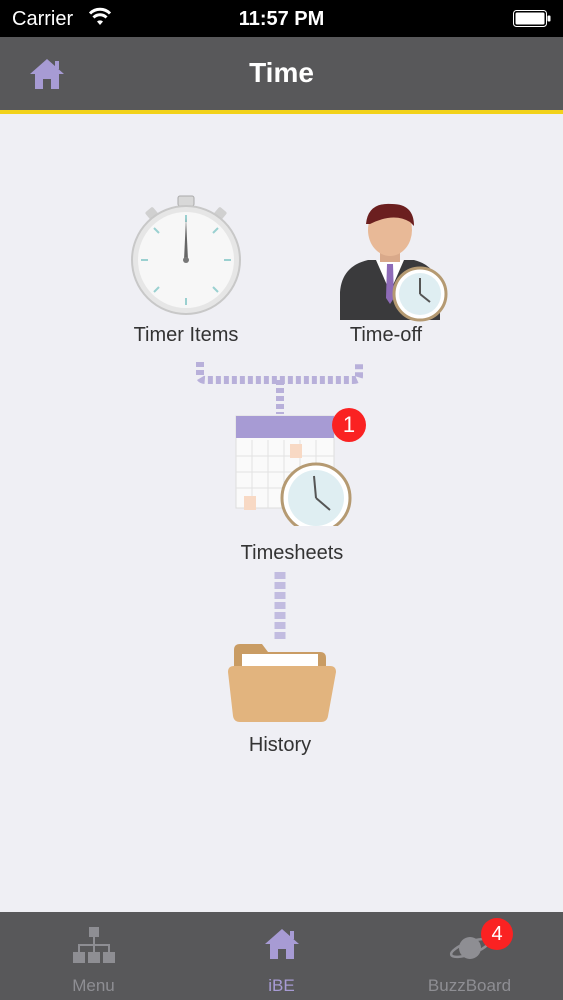  What do you see at coordinates (292, 553) in the screenshot?
I see `timesheets-label: Timesheets` at bounding box center [292, 553].